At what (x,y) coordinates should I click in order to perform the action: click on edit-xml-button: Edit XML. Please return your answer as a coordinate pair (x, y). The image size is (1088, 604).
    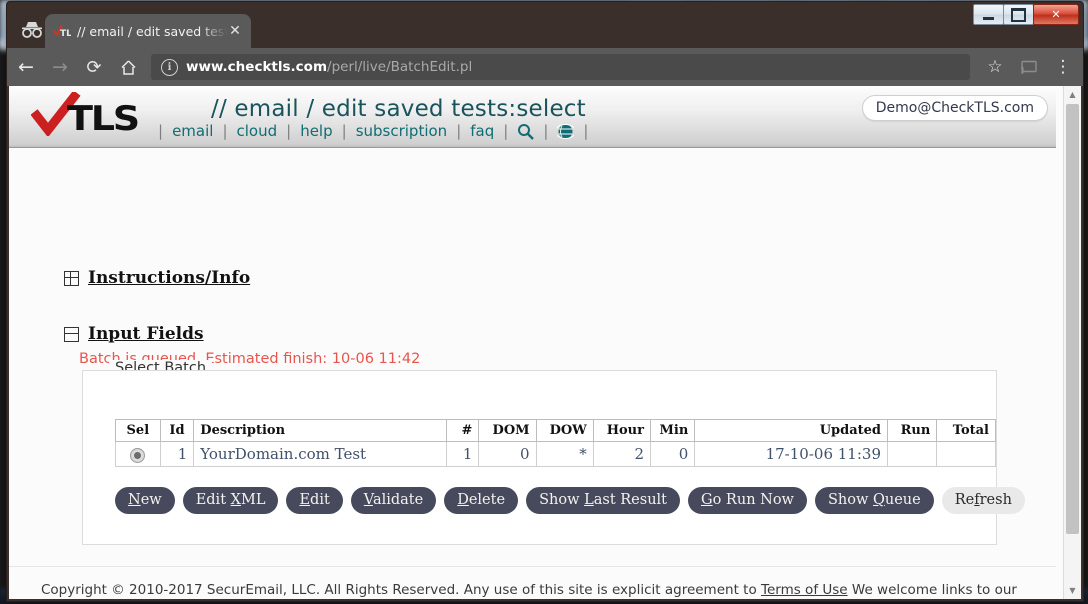
    Looking at the image, I should click on (230, 500).